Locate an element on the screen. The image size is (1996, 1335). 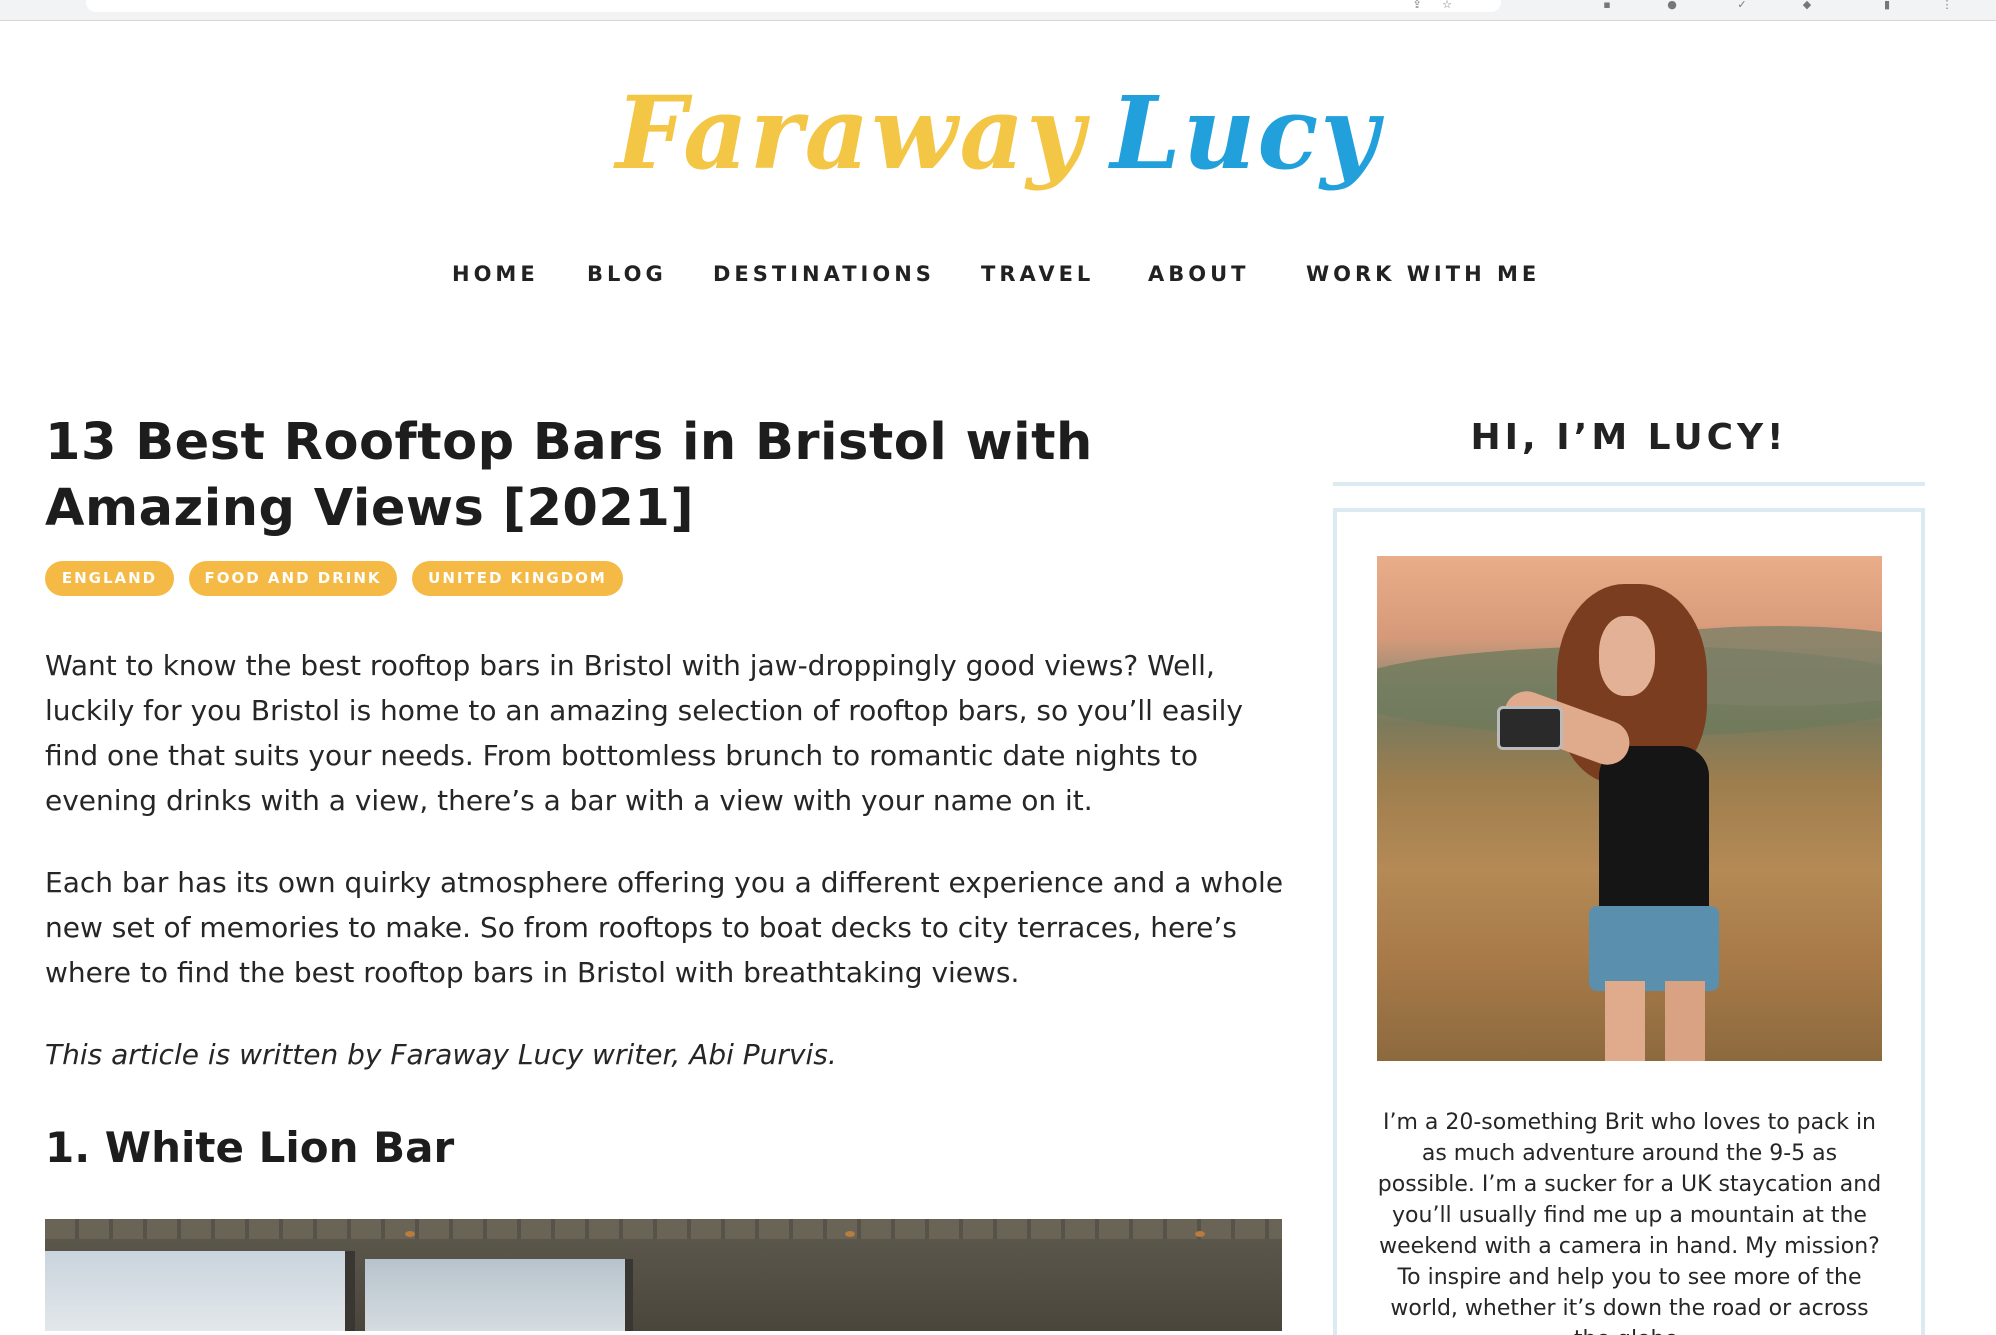
camera-icon is located at coordinates (1530, 728).